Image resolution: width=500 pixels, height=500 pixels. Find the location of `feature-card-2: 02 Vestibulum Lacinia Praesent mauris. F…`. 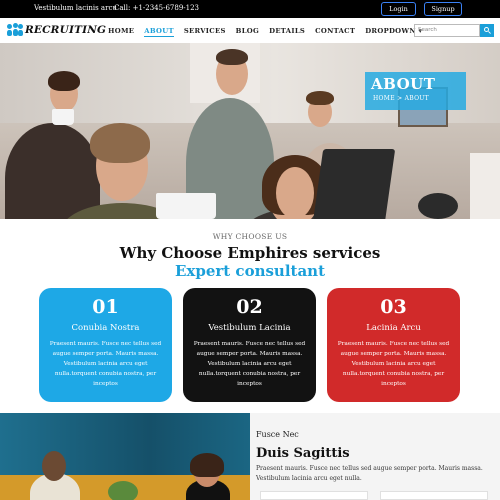

feature-card-2: 02 Vestibulum Lacinia Praesent mauris. F… is located at coordinates (249, 345).